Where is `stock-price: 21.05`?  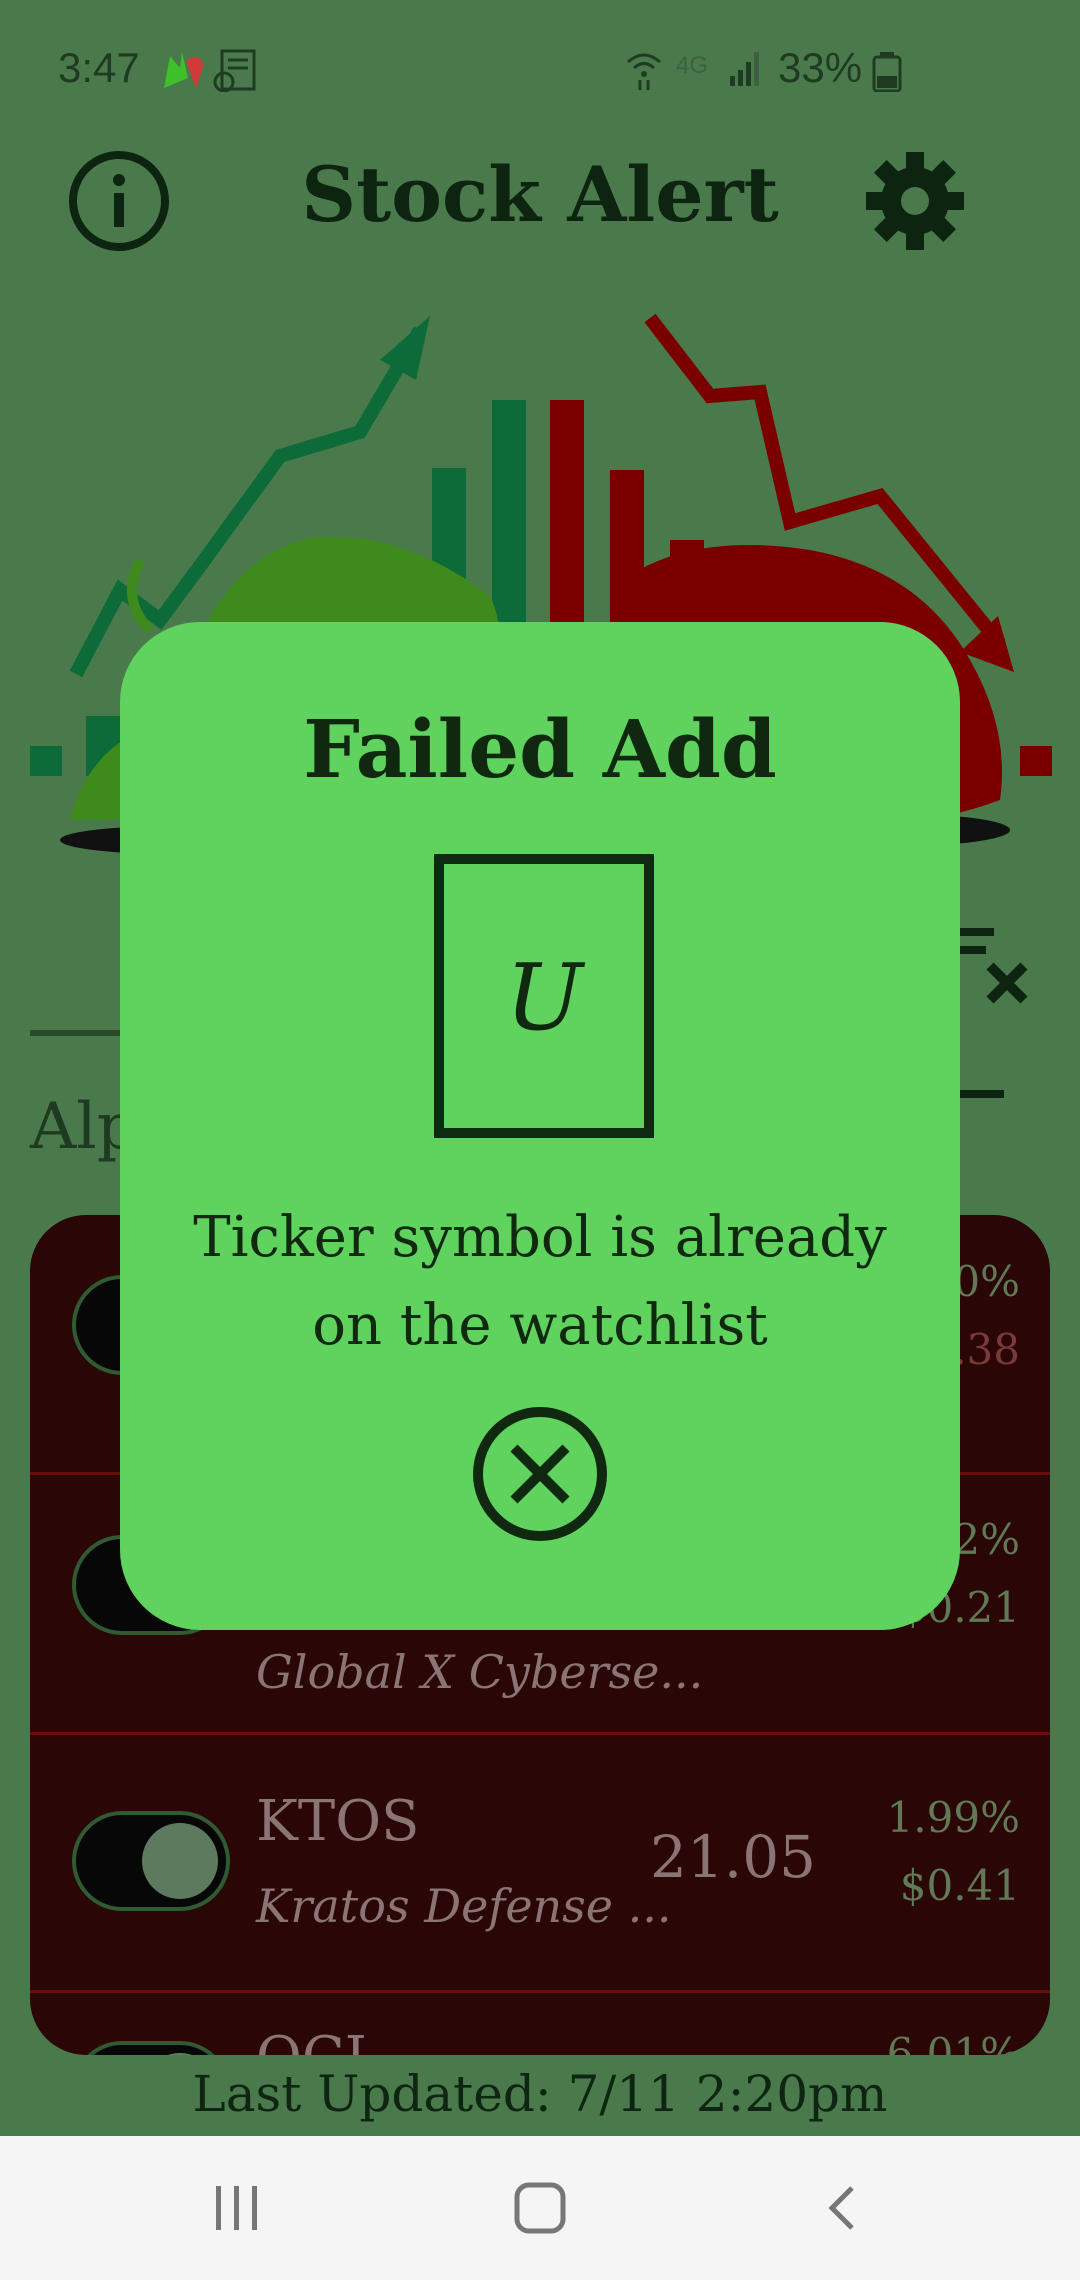 stock-price: 21.05 is located at coordinates (733, 1857).